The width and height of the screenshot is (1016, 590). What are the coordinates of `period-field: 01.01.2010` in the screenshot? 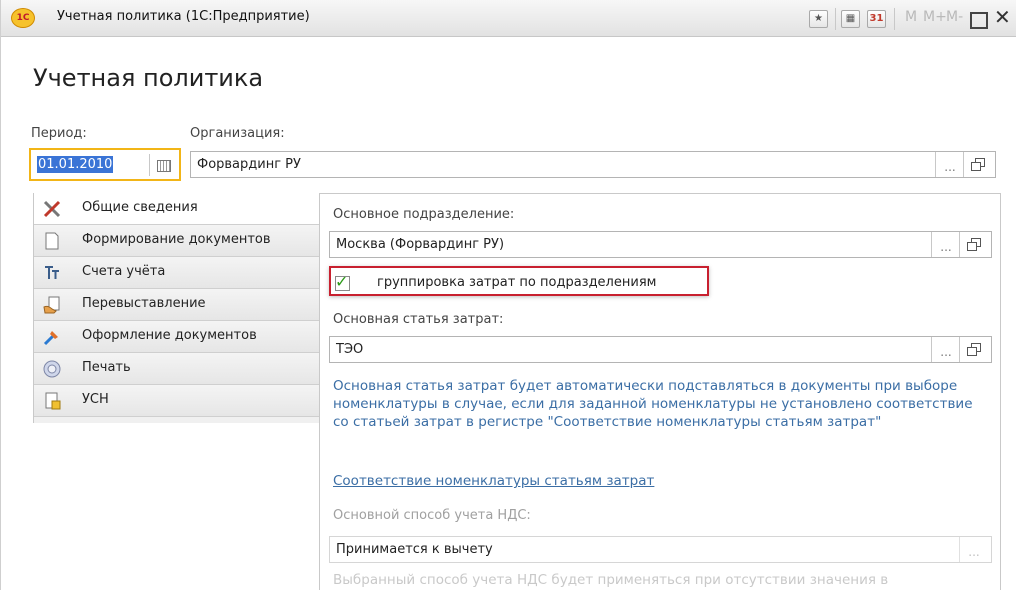 It's located at (105, 164).